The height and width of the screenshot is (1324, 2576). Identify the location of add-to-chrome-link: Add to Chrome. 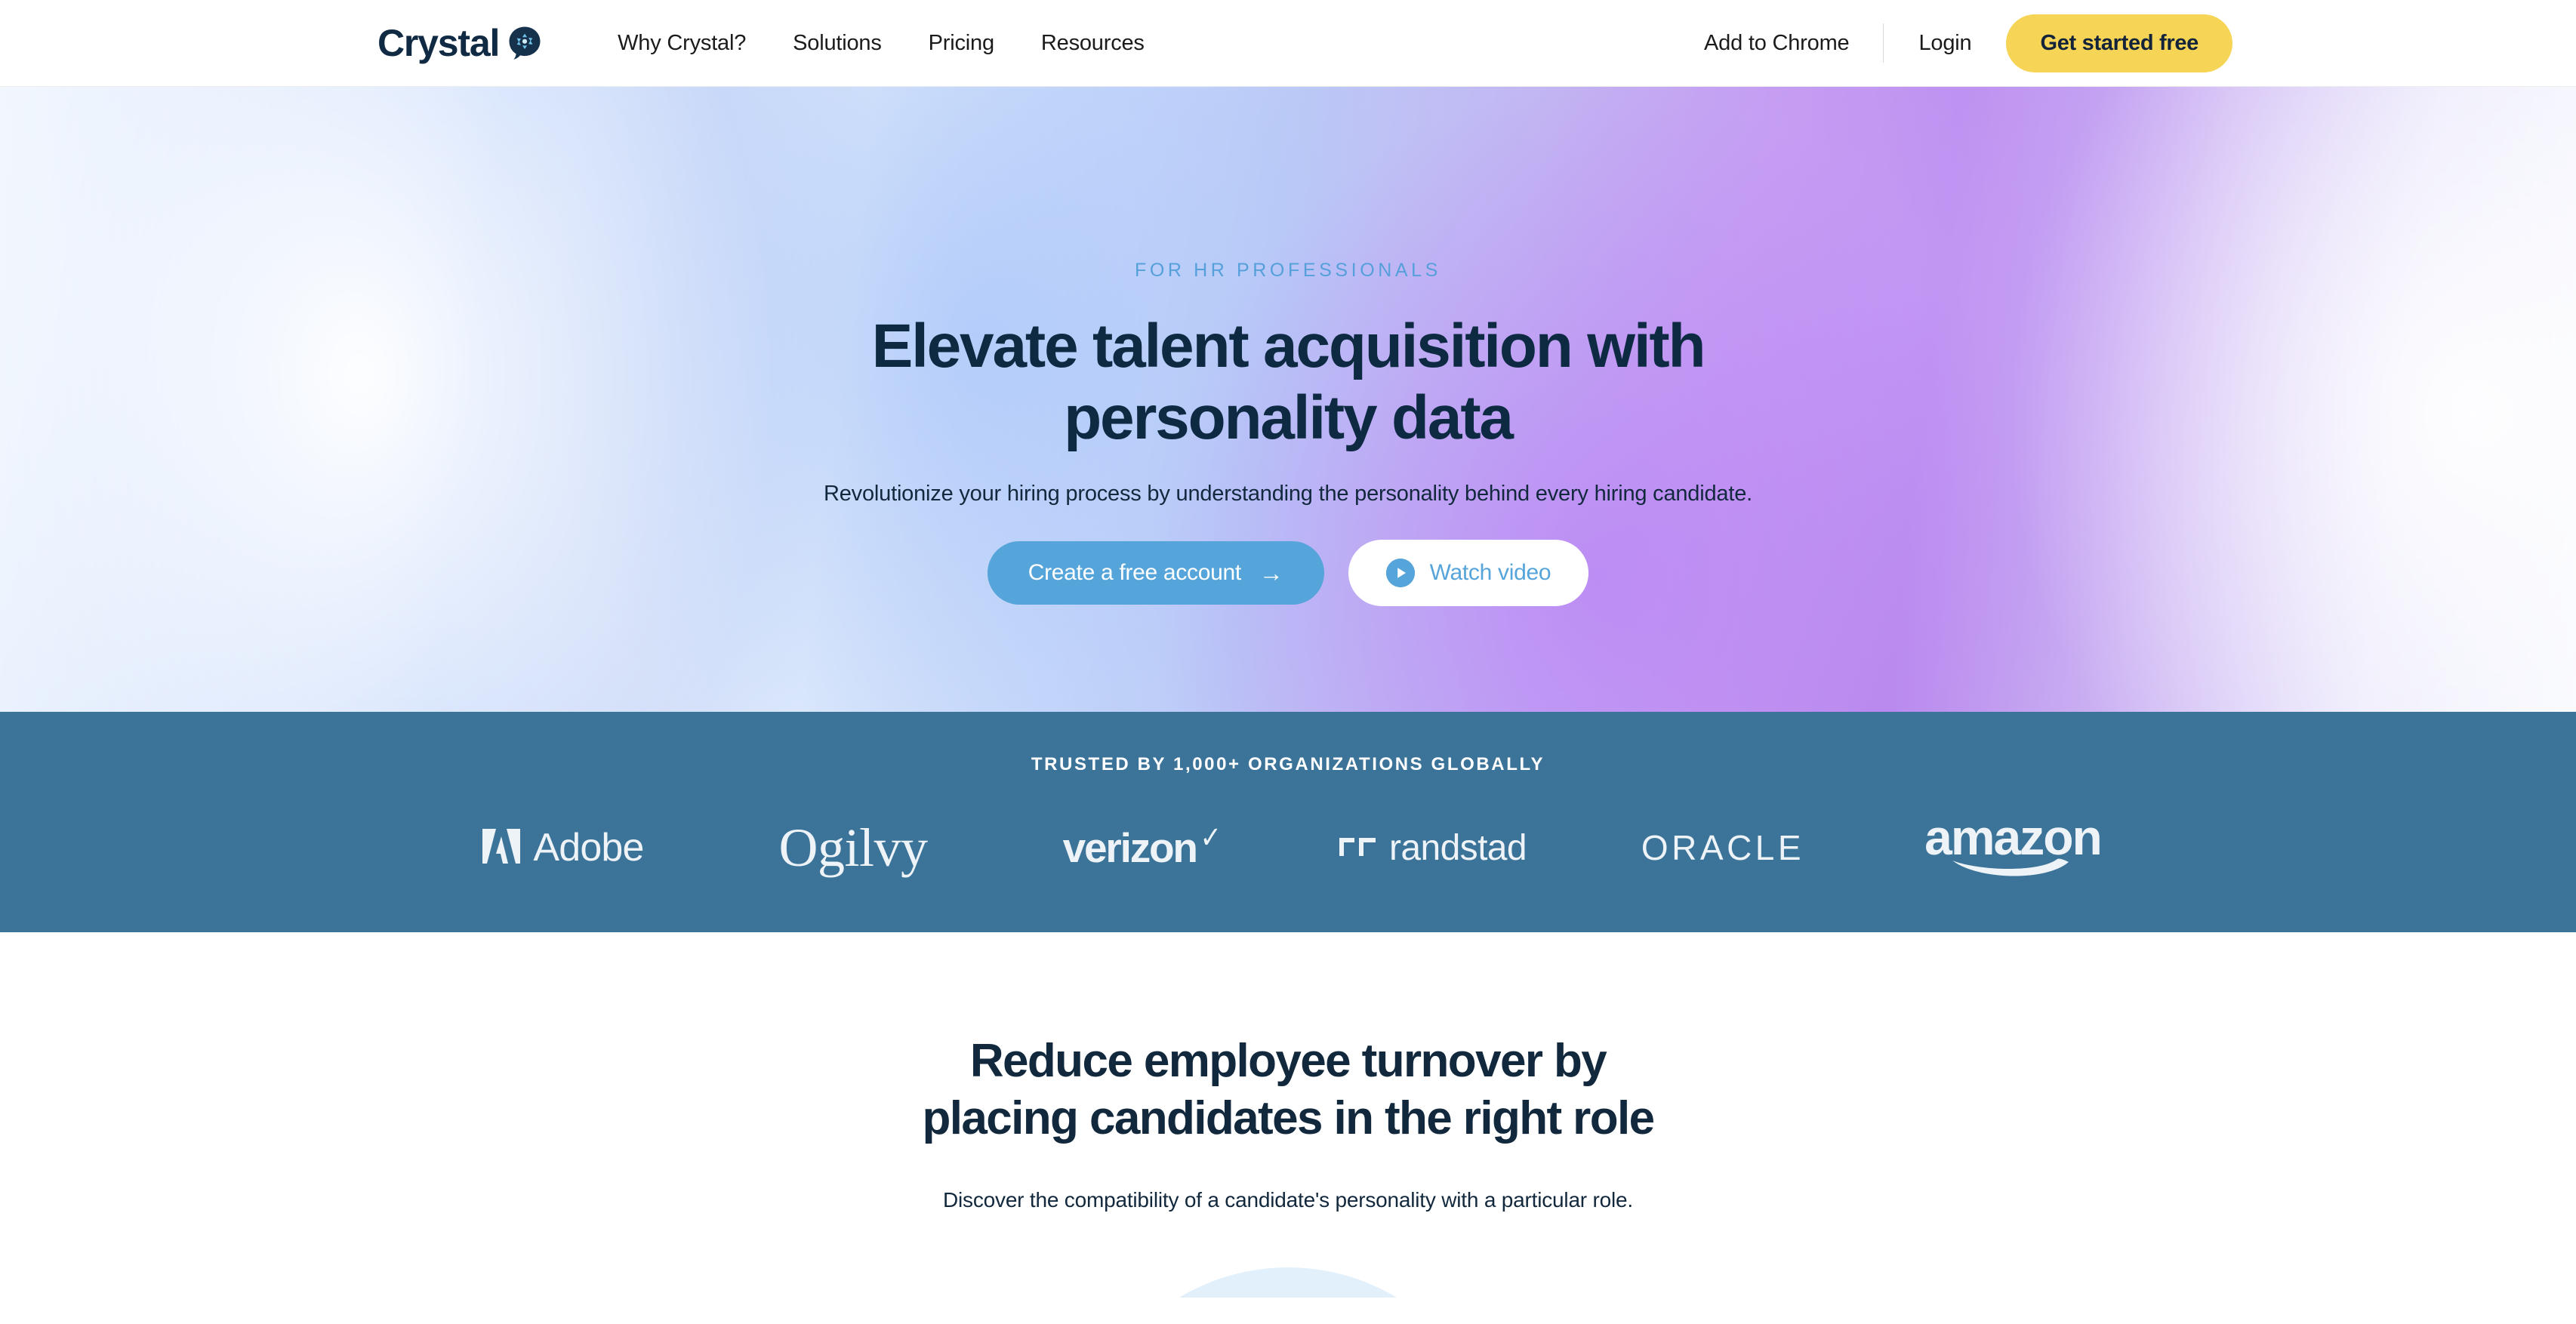
(1793, 43).